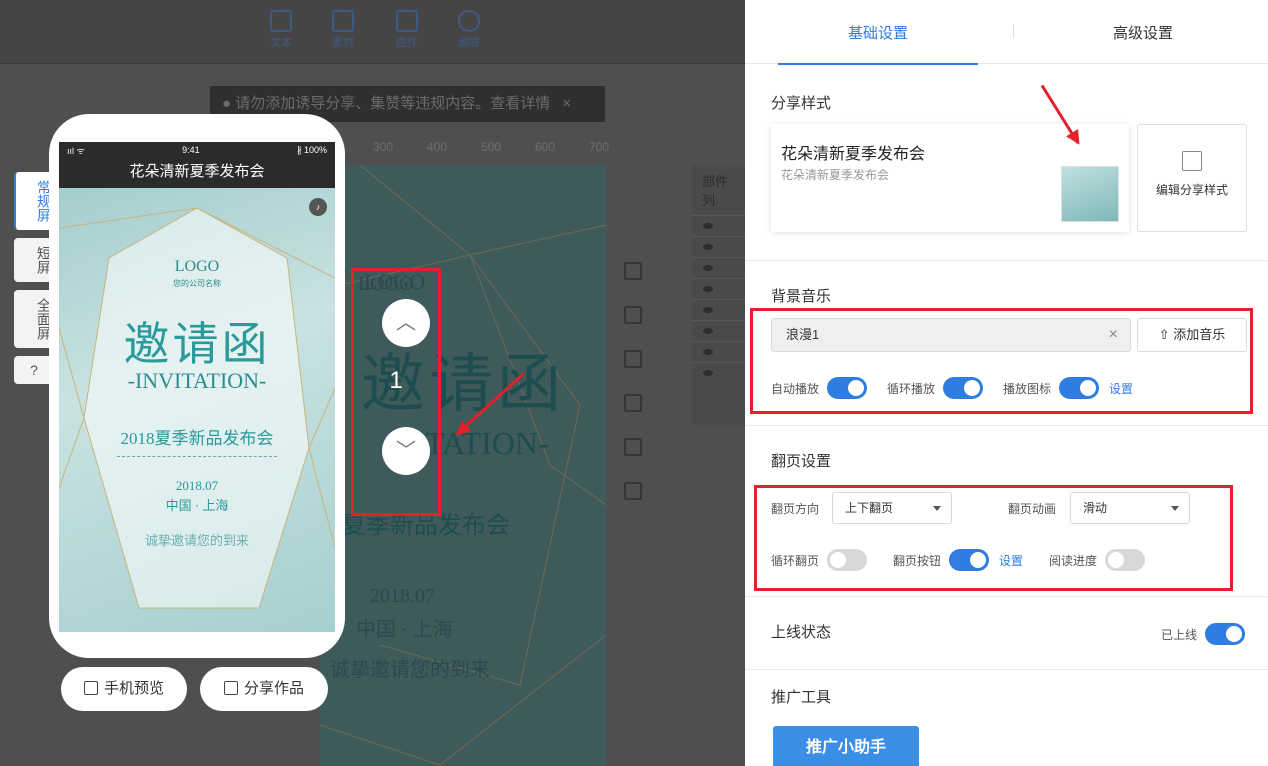  What do you see at coordinates (281, 21) in the screenshot?
I see `text-icon` at bounding box center [281, 21].